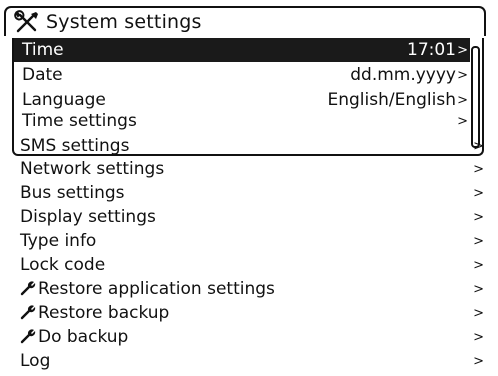 The height and width of the screenshot is (376, 498). What do you see at coordinates (124, 22) in the screenshot?
I see `page-title: System settings` at bounding box center [124, 22].